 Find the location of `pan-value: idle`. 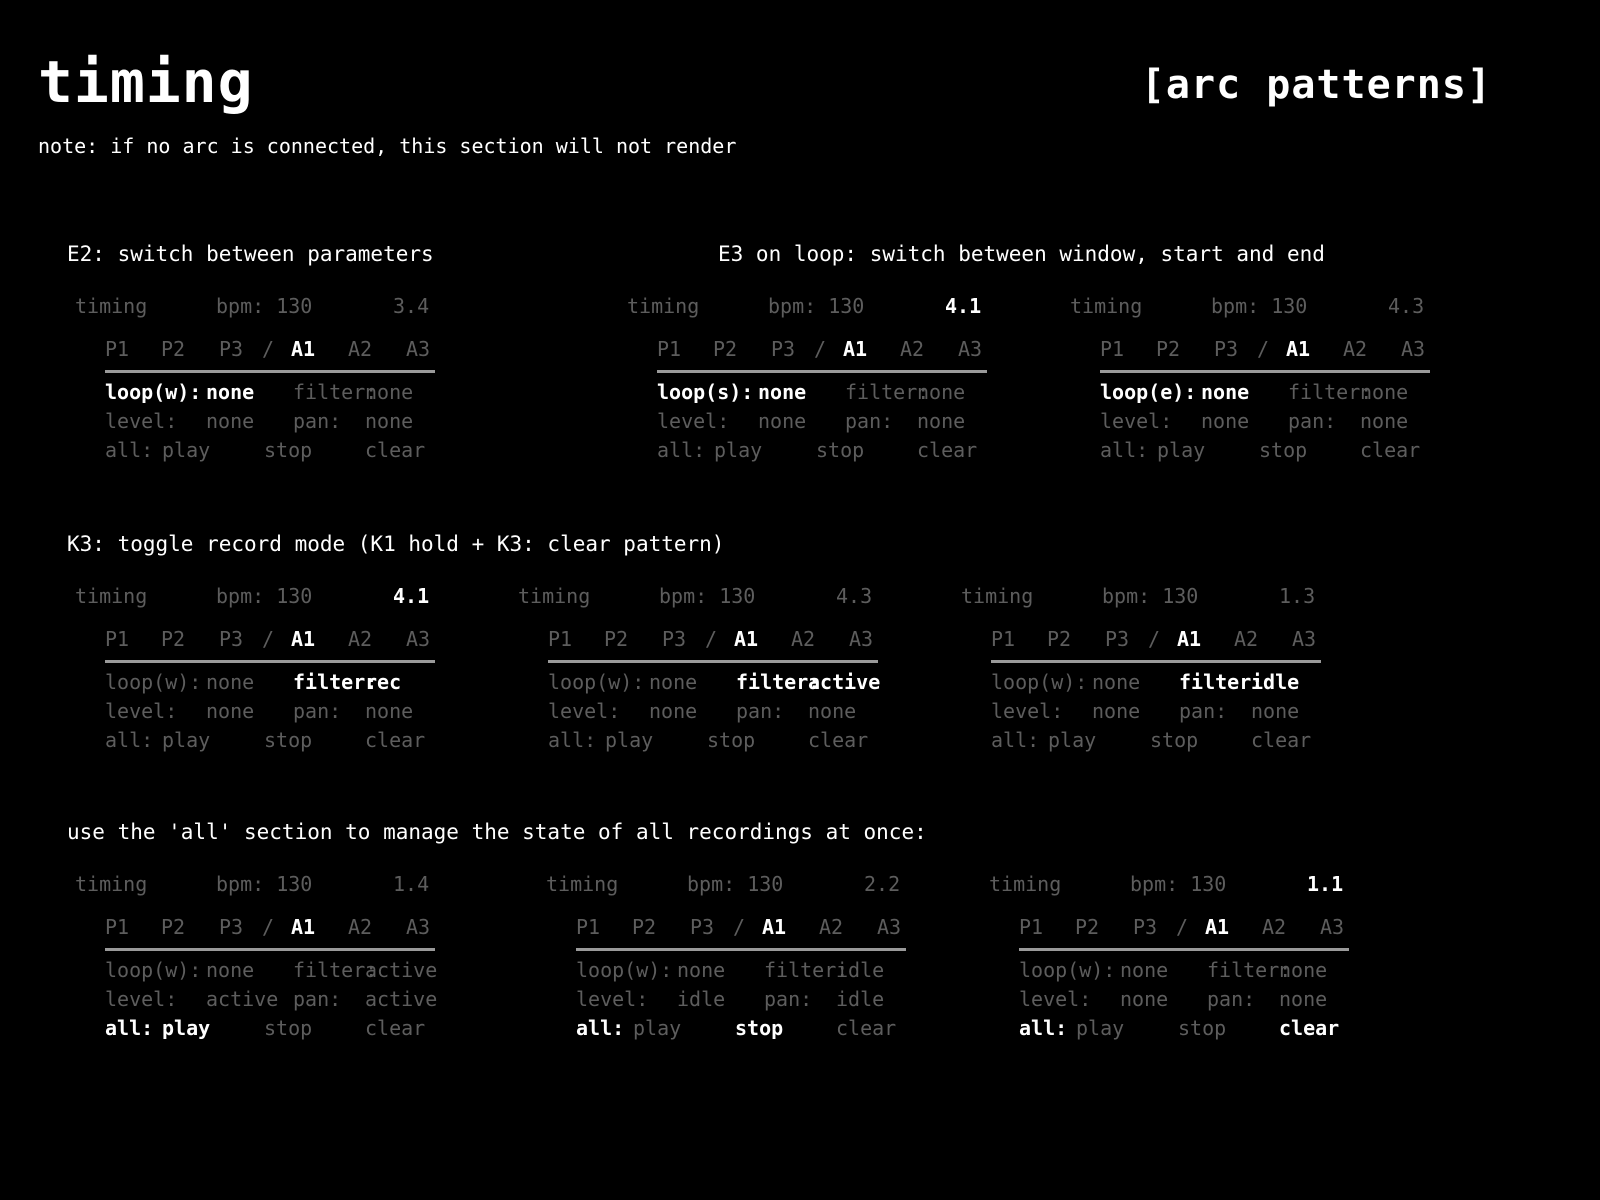

pan-value: idle is located at coordinates (860, 999).